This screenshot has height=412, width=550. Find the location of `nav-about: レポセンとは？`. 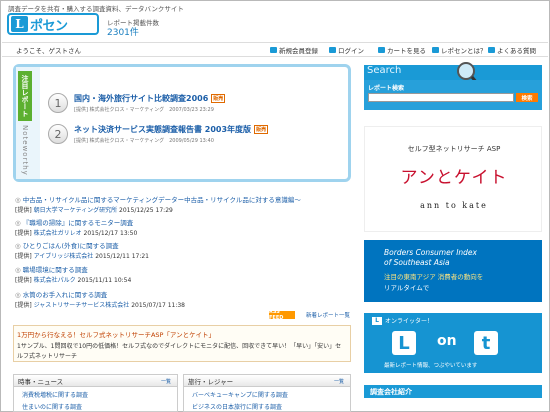

nav-about: レポセンとは？ is located at coordinates (459, 50).